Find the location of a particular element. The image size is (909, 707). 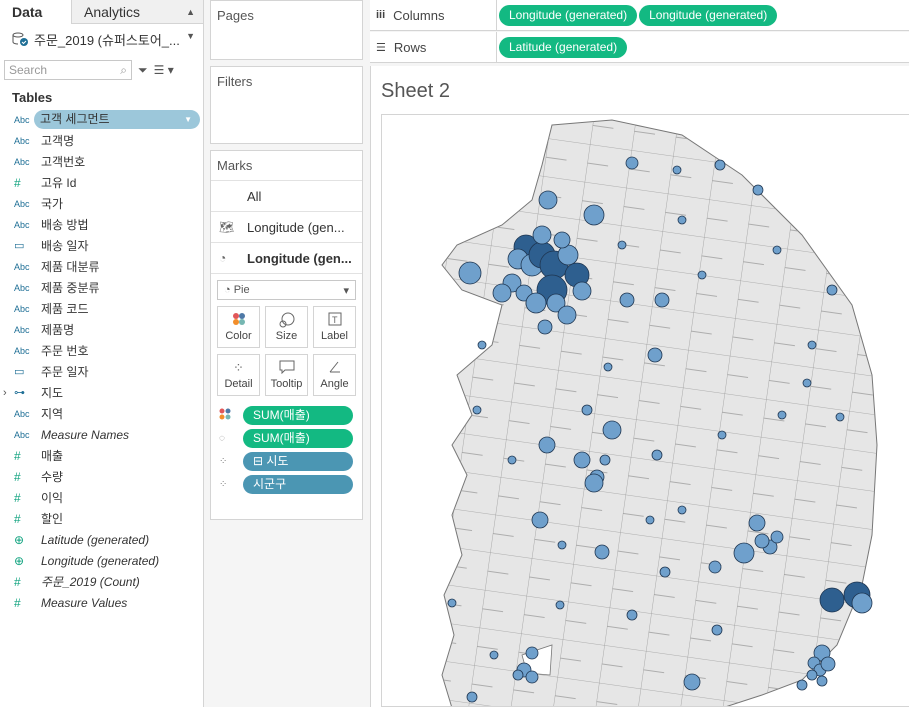

label-button: T Label is located at coordinates (334, 327).